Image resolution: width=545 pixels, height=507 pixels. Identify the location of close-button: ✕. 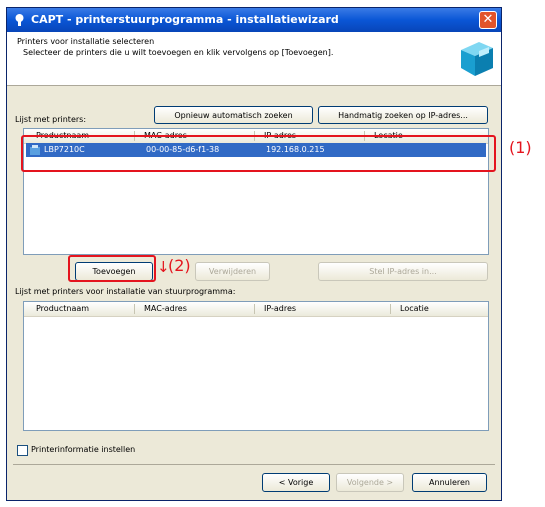
(488, 20).